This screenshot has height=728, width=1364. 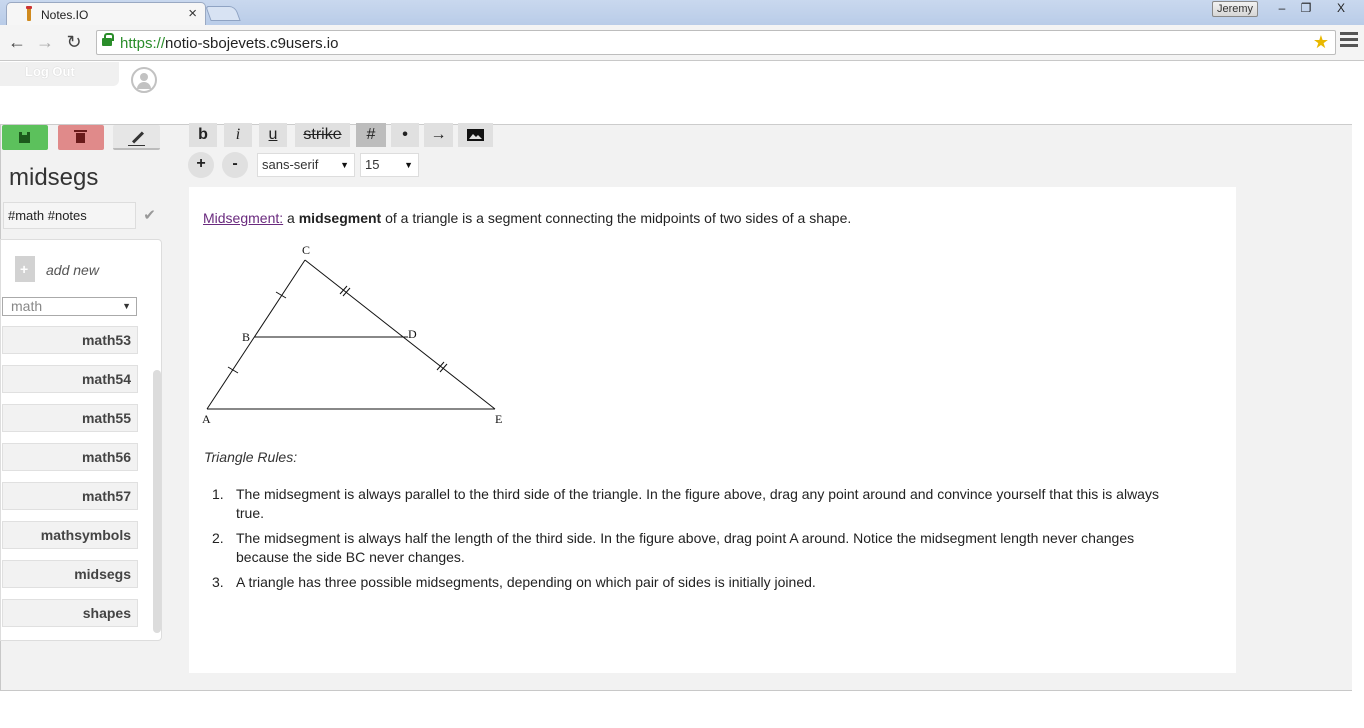 What do you see at coordinates (322, 135) in the screenshot?
I see `strike-button: strike` at bounding box center [322, 135].